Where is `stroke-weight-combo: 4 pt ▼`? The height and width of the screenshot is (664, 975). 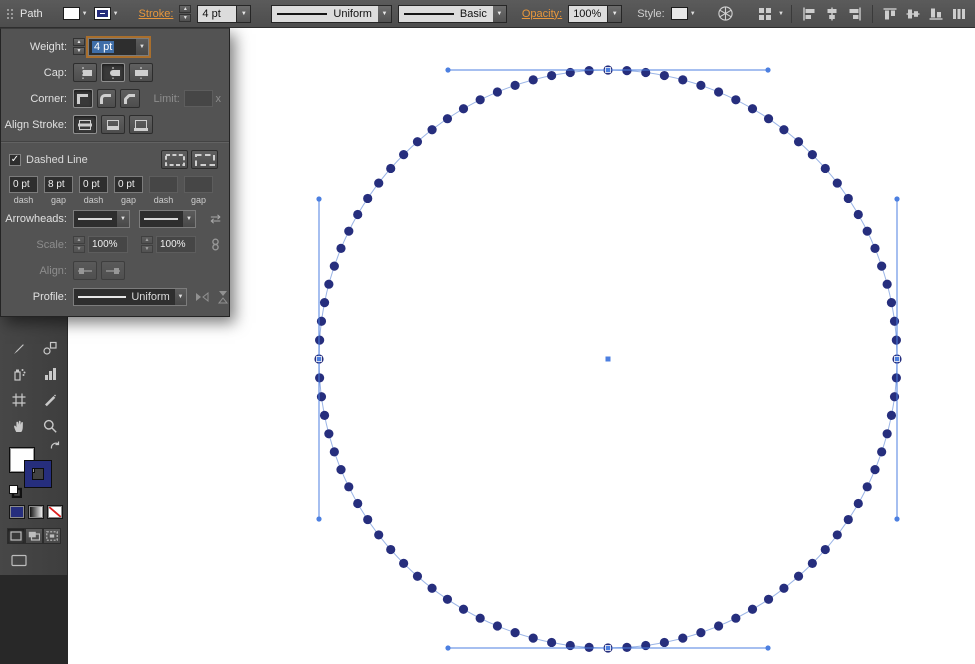
stroke-weight-combo: 4 pt ▼ is located at coordinates (224, 13).